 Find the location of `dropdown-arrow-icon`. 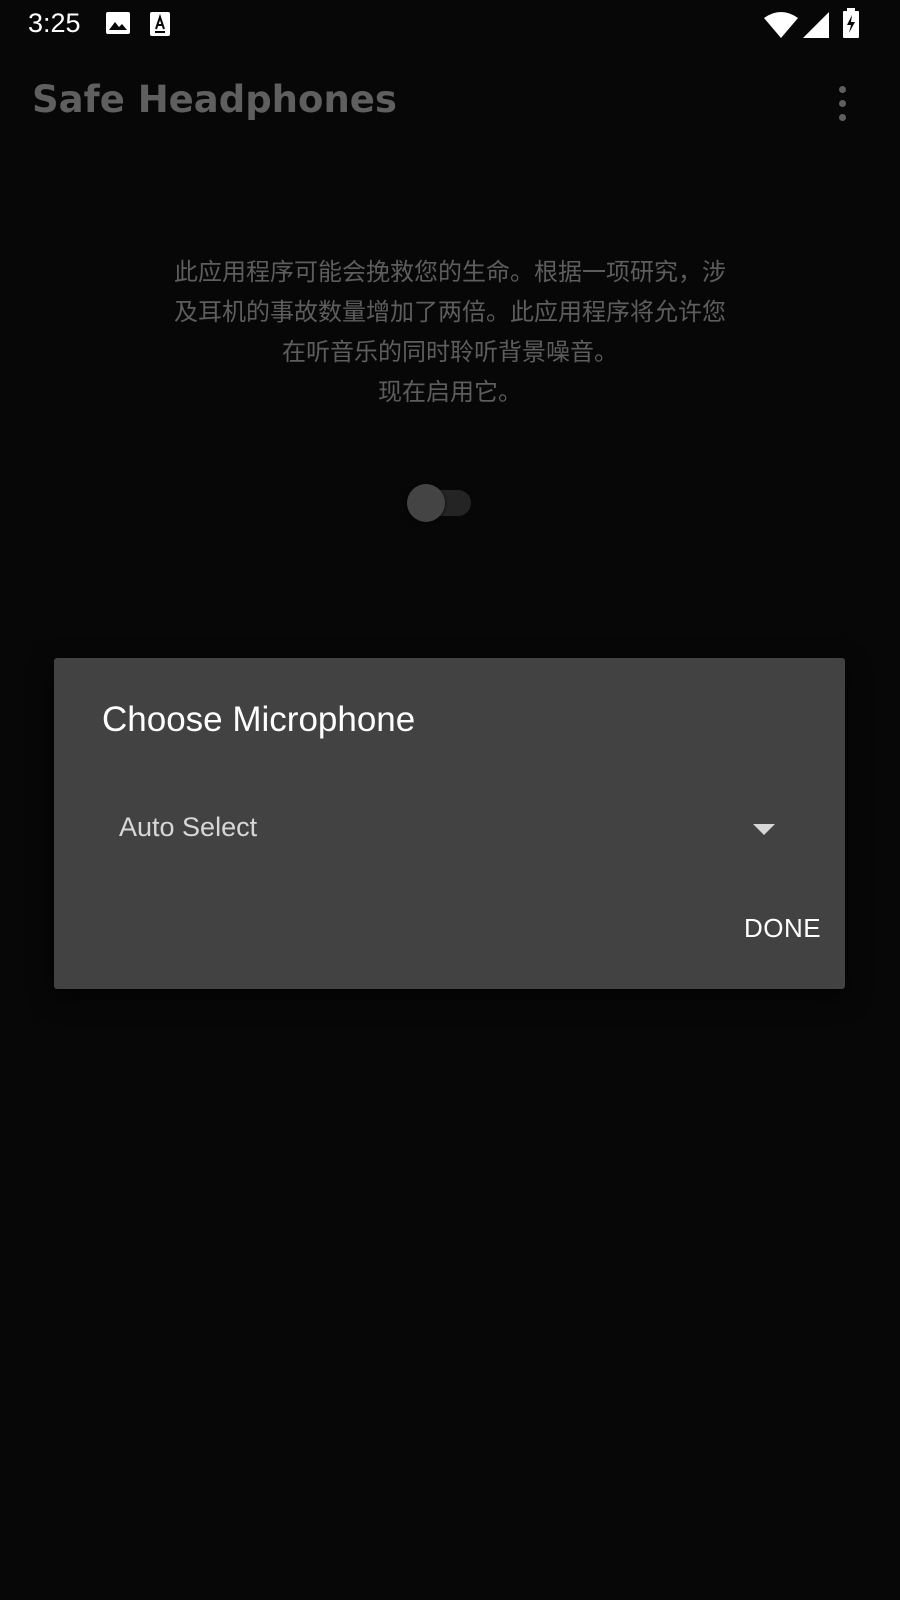

dropdown-arrow-icon is located at coordinates (764, 829).